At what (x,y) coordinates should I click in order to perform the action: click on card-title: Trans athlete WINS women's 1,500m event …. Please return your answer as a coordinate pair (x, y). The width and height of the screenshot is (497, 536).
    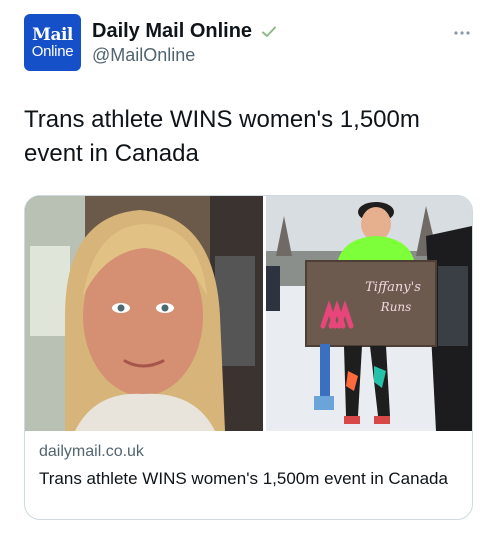
    Looking at the image, I should click on (249, 478).